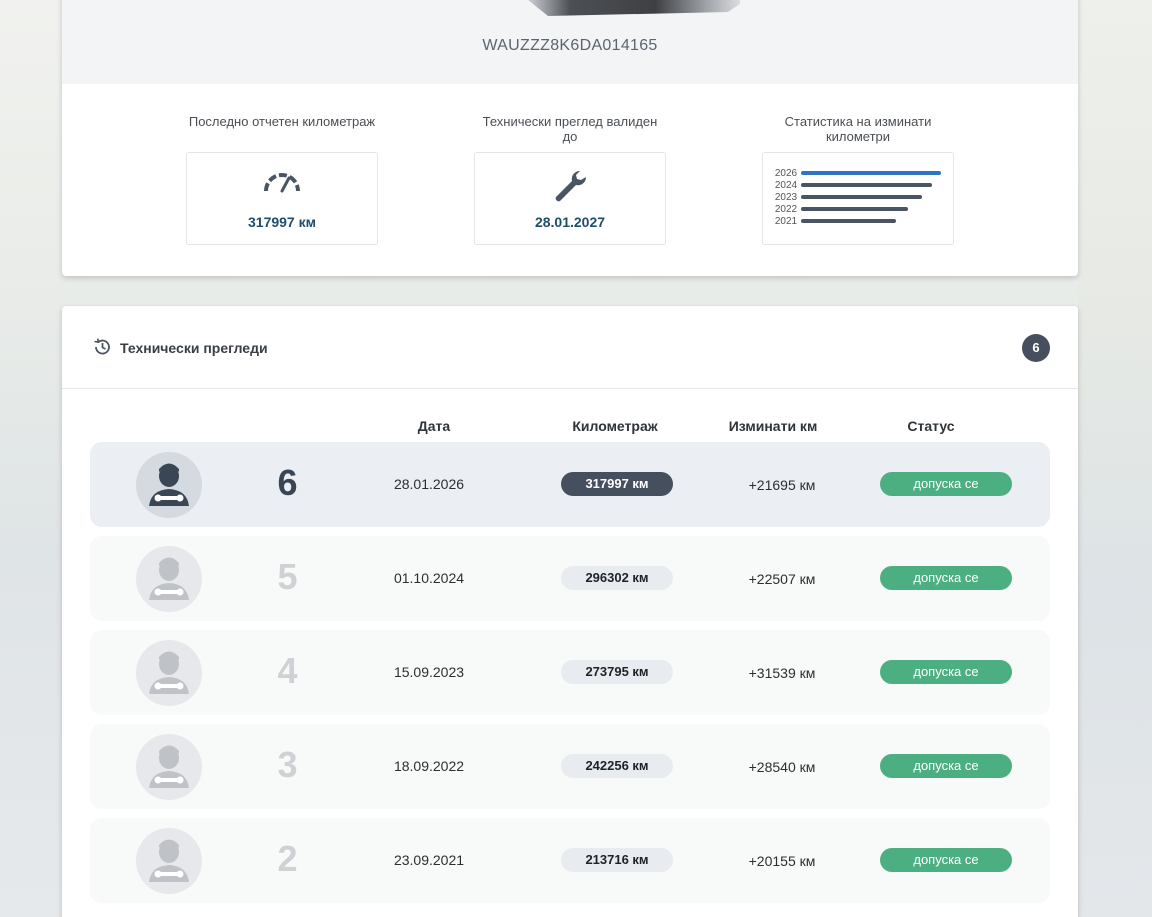 This screenshot has width=1152, height=917. Describe the element at coordinates (102, 346) in the screenshot. I see `history-icon` at that location.